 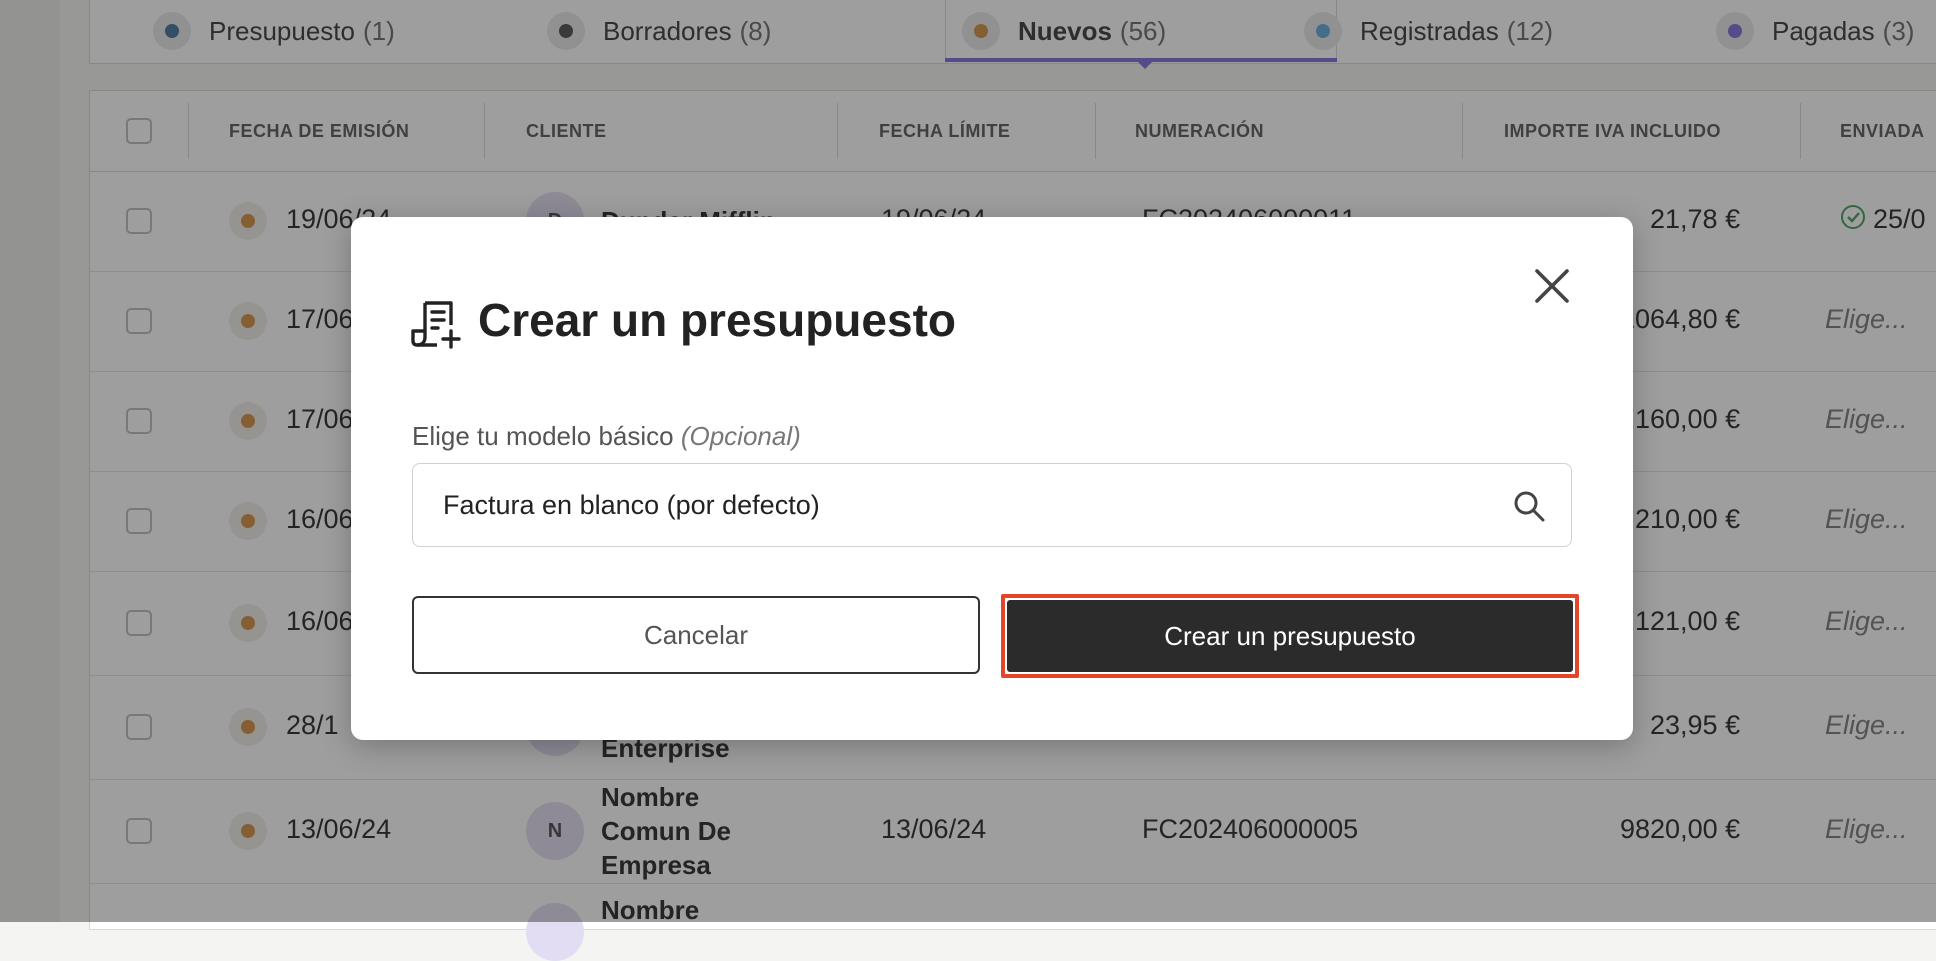 I want to click on cancel-button: Cancelar, so click(x=696, y=635).